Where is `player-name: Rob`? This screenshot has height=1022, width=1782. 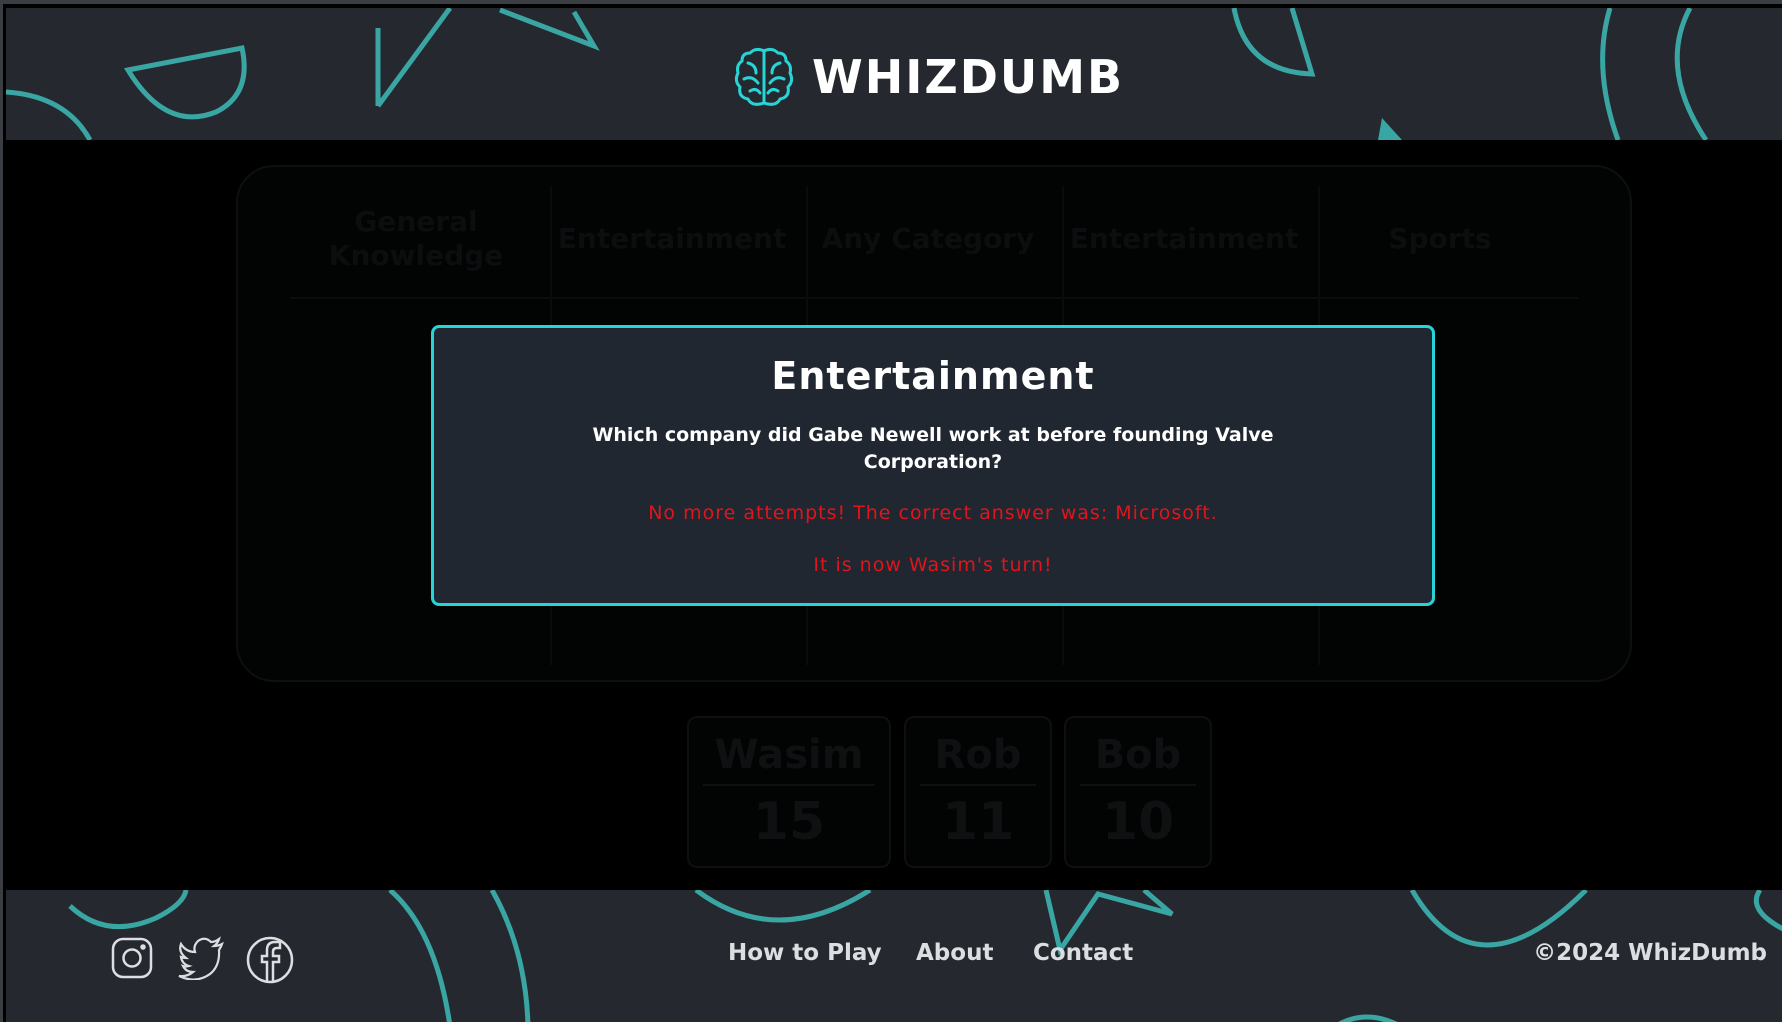
player-name: Rob is located at coordinates (978, 759).